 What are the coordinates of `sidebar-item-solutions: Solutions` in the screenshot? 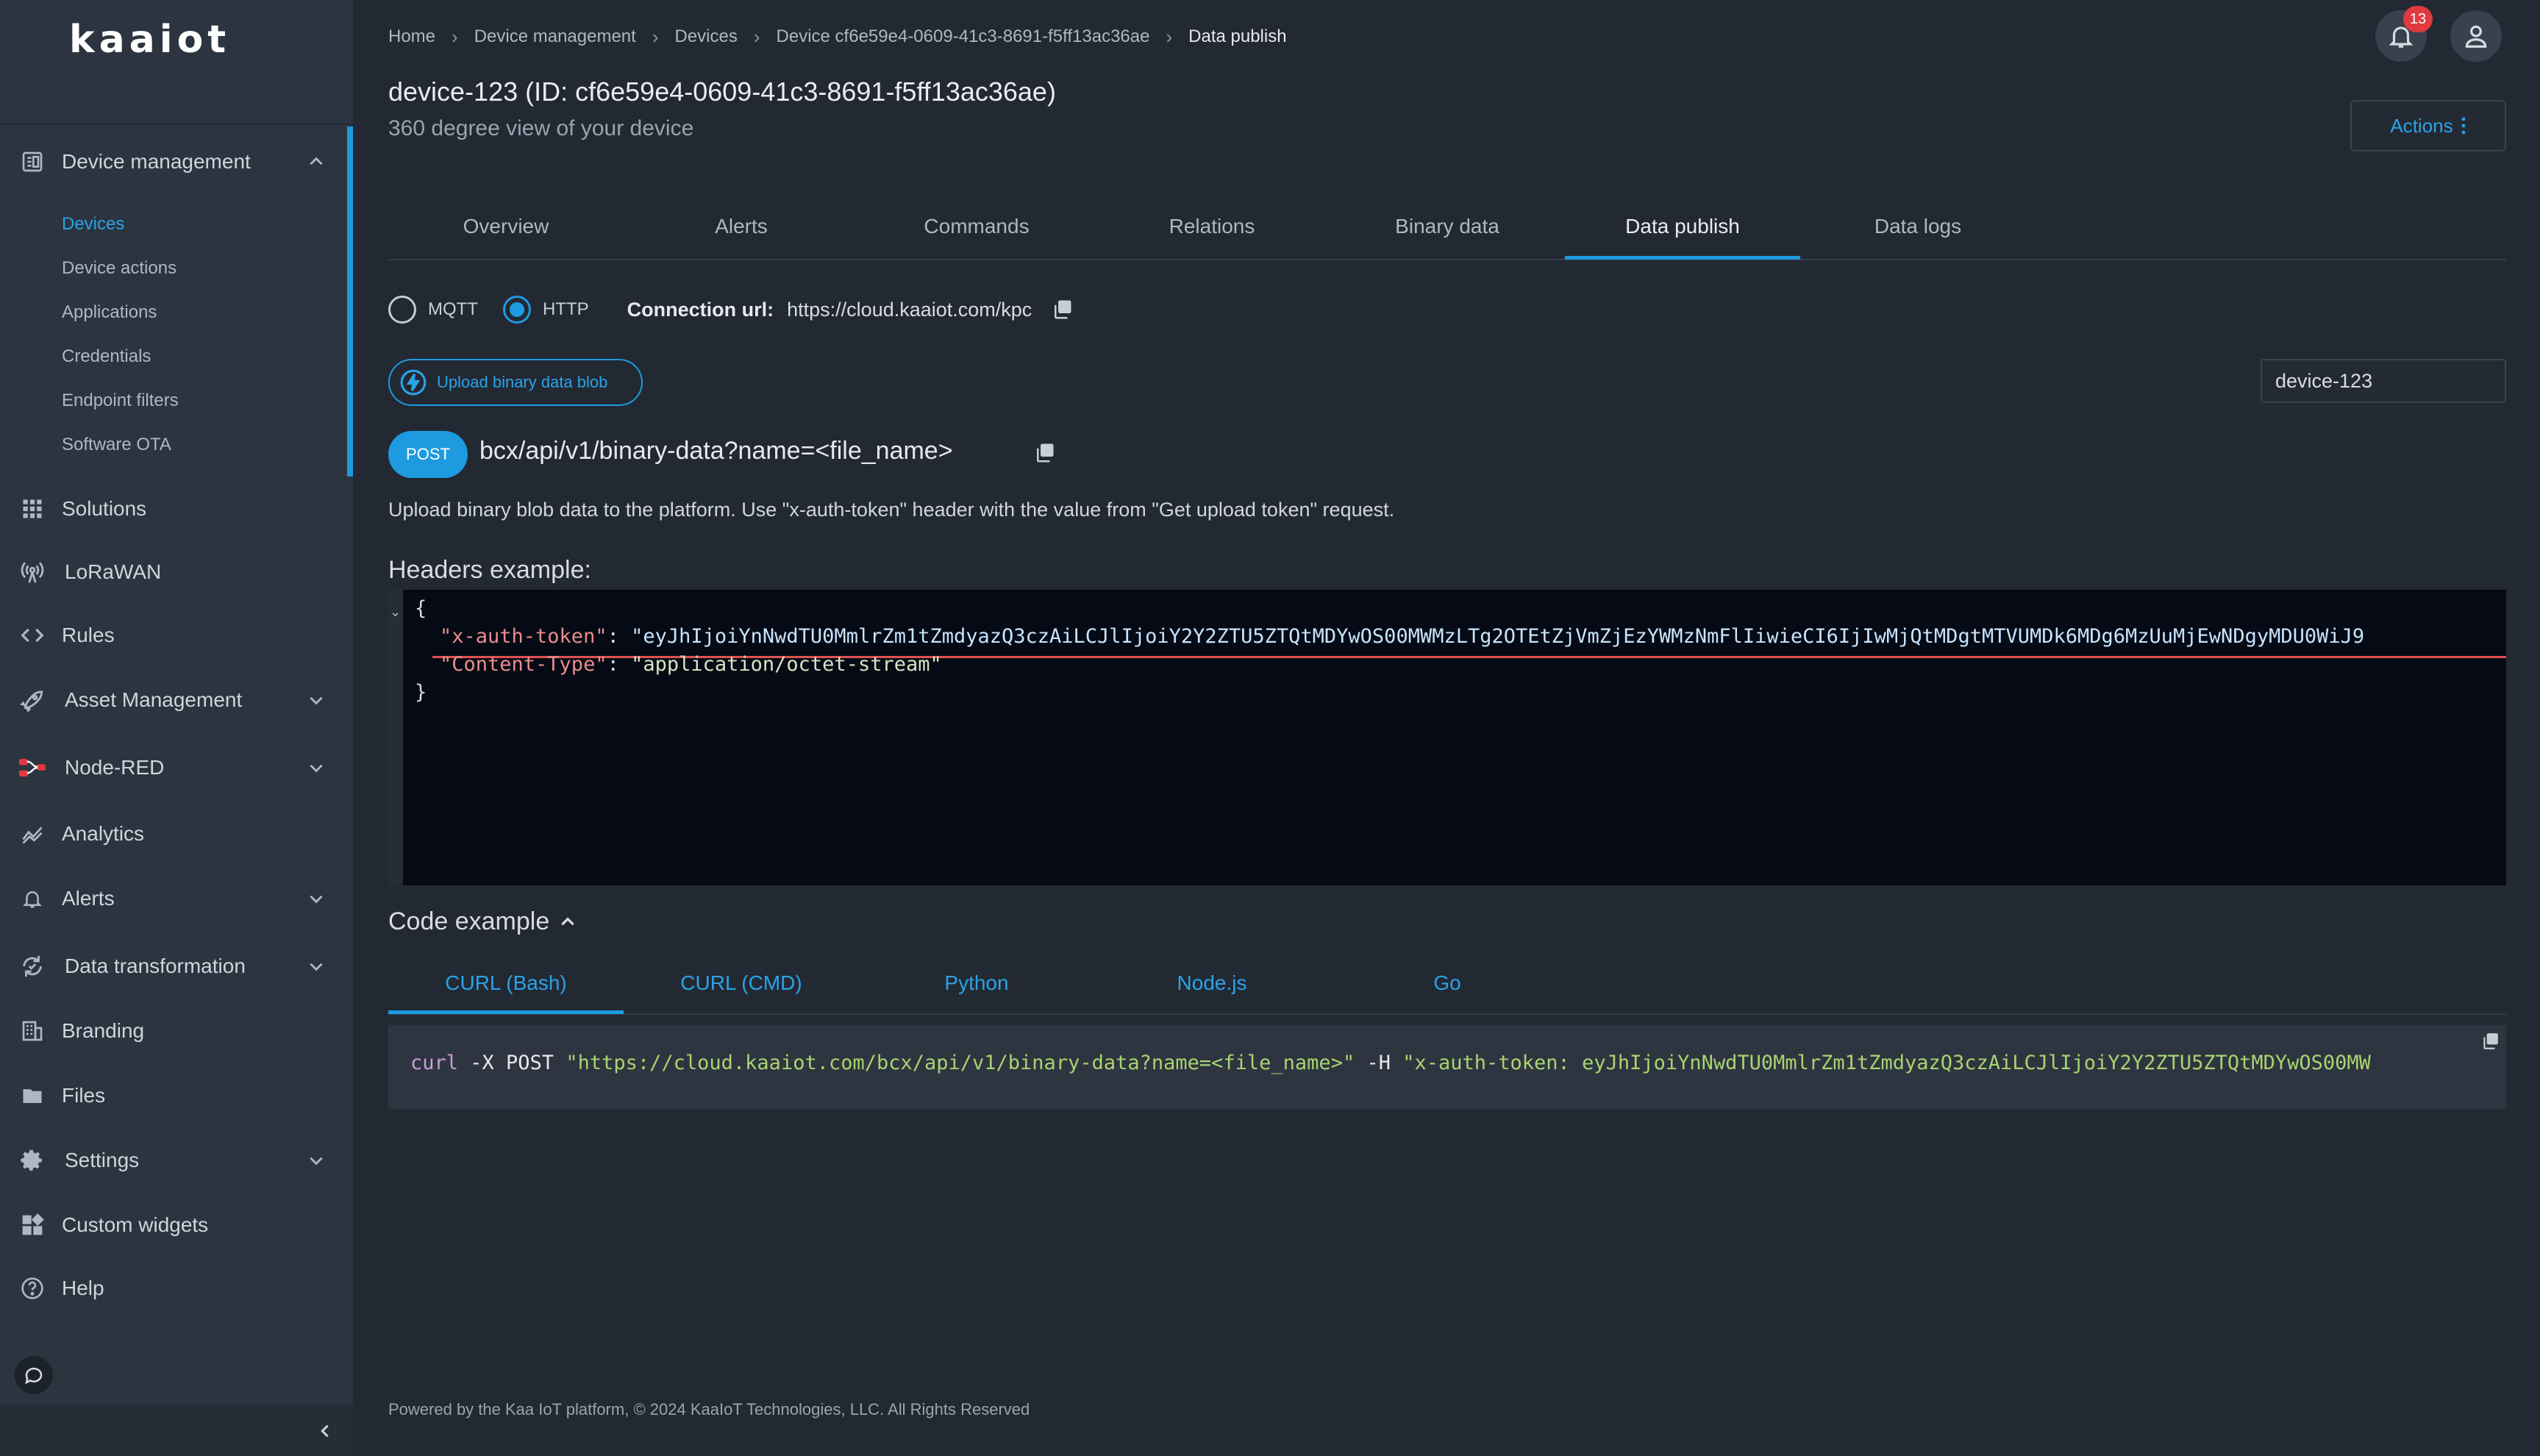 It's located at (176, 508).